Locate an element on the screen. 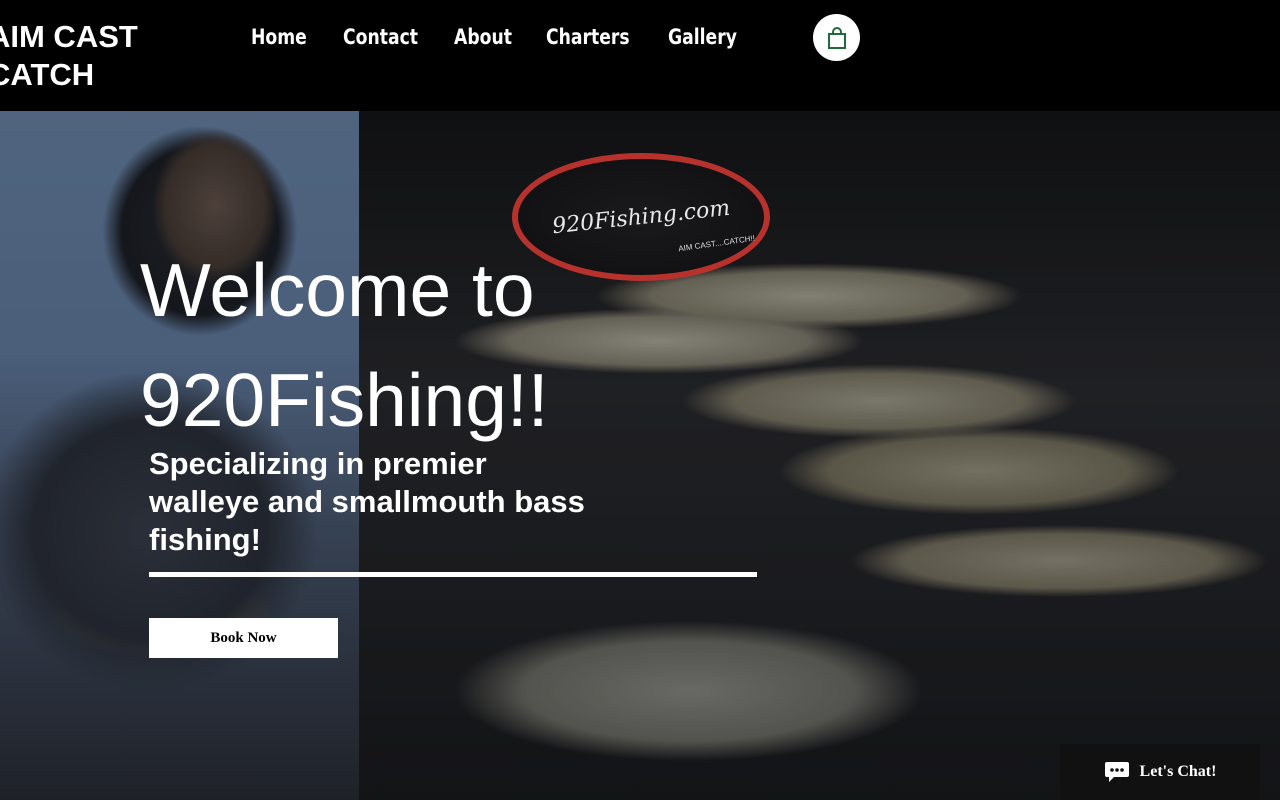  chat-label: Let's Chat! is located at coordinates (1178, 771).